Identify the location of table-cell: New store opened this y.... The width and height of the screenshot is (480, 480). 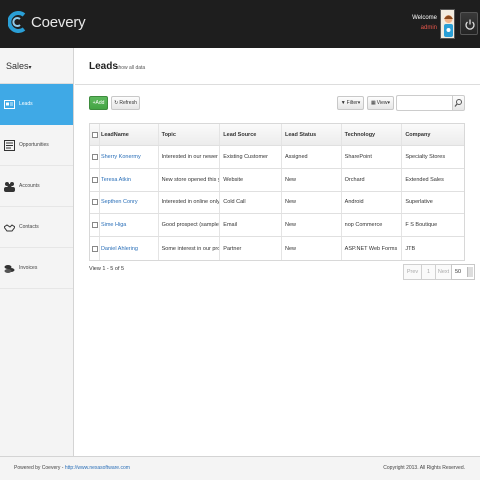
(190, 179).